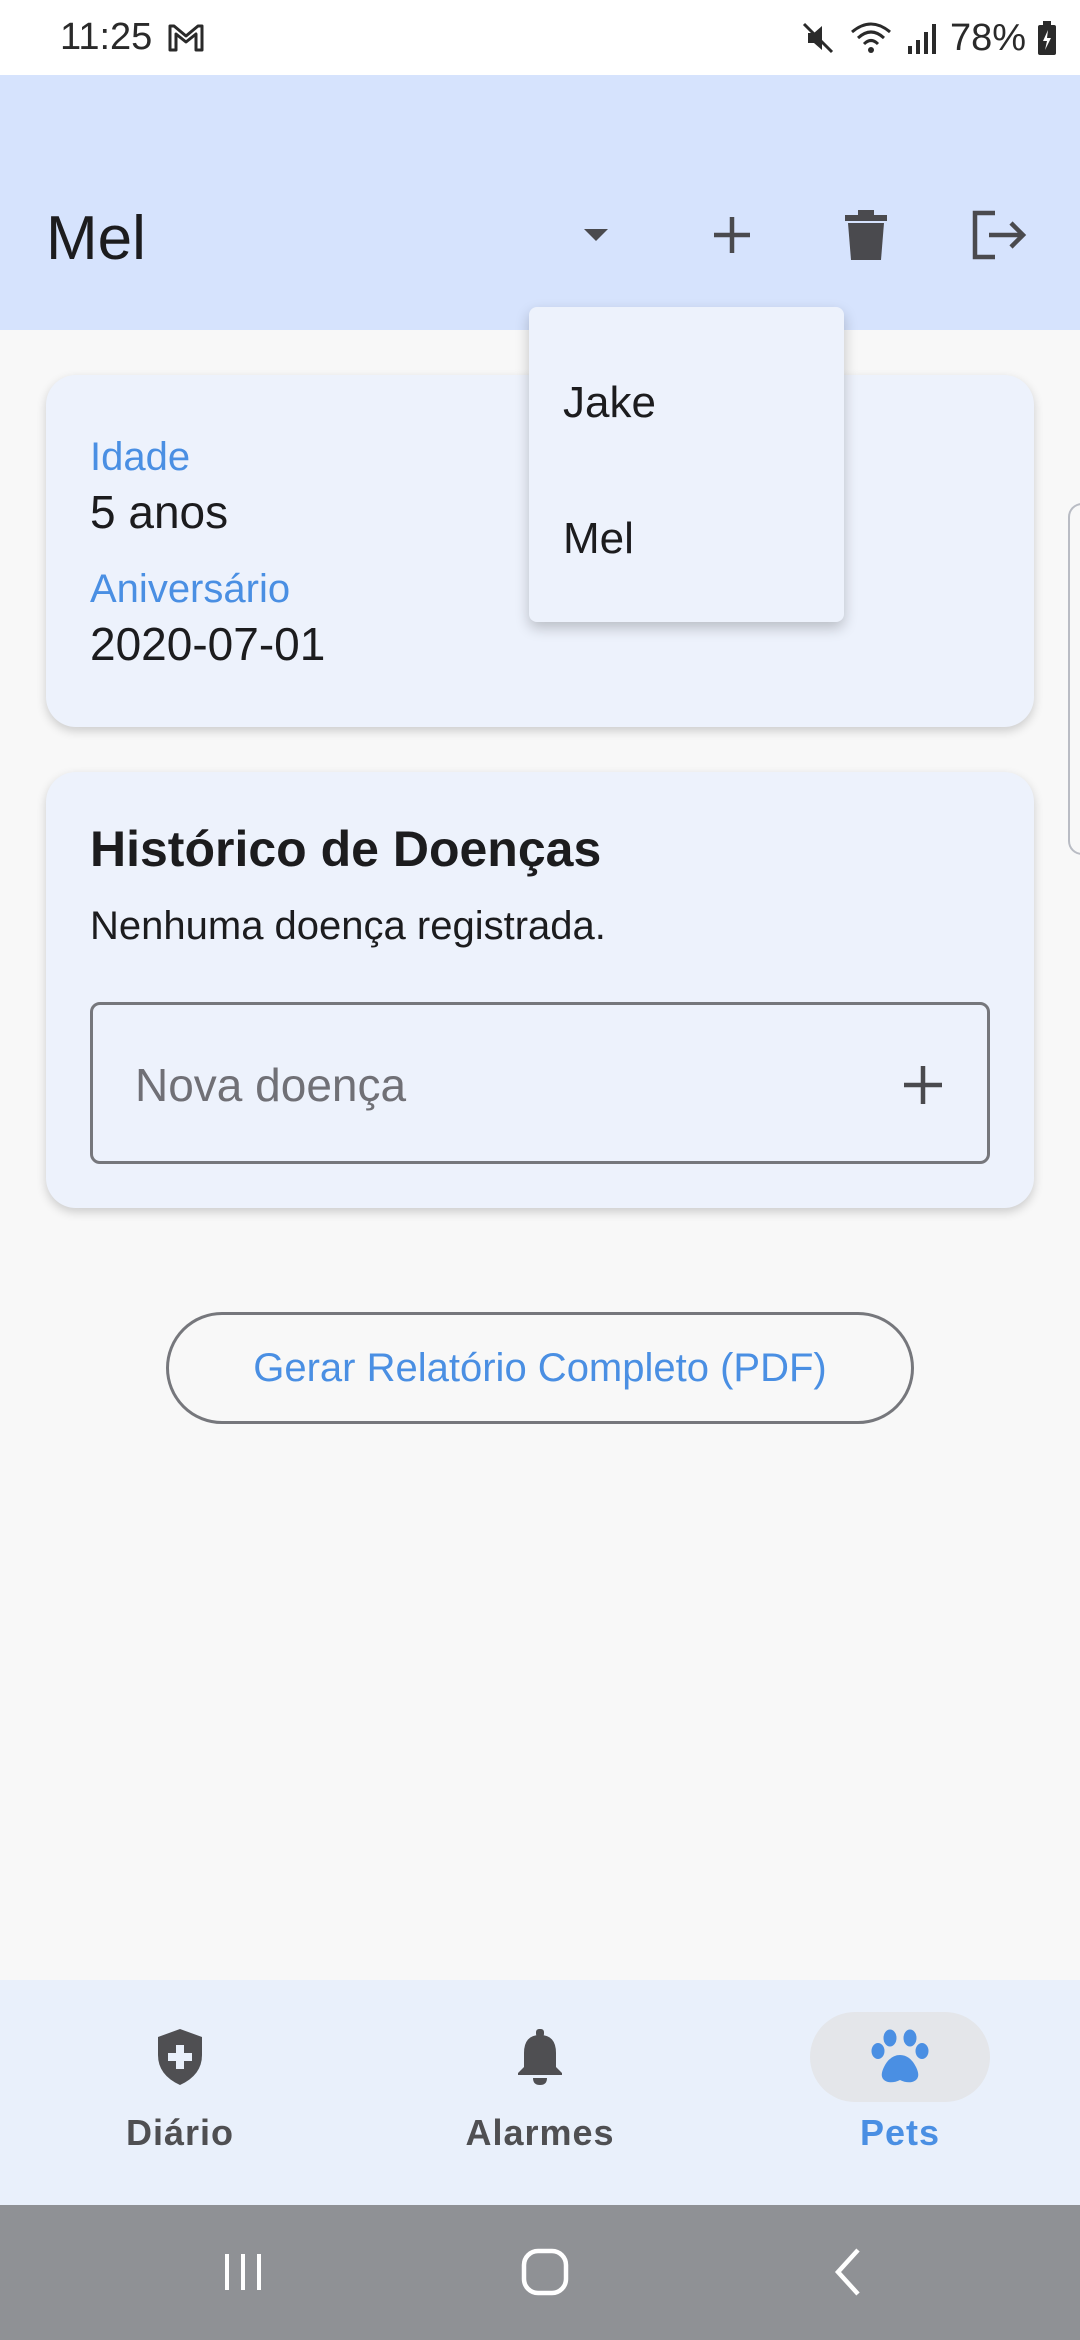 The width and height of the screenshot is (1080, 2340). What do you see at coordinates (159, 512) in the screenshot?
I see `age-value: 5 anos` at bounding box center [159, 512].